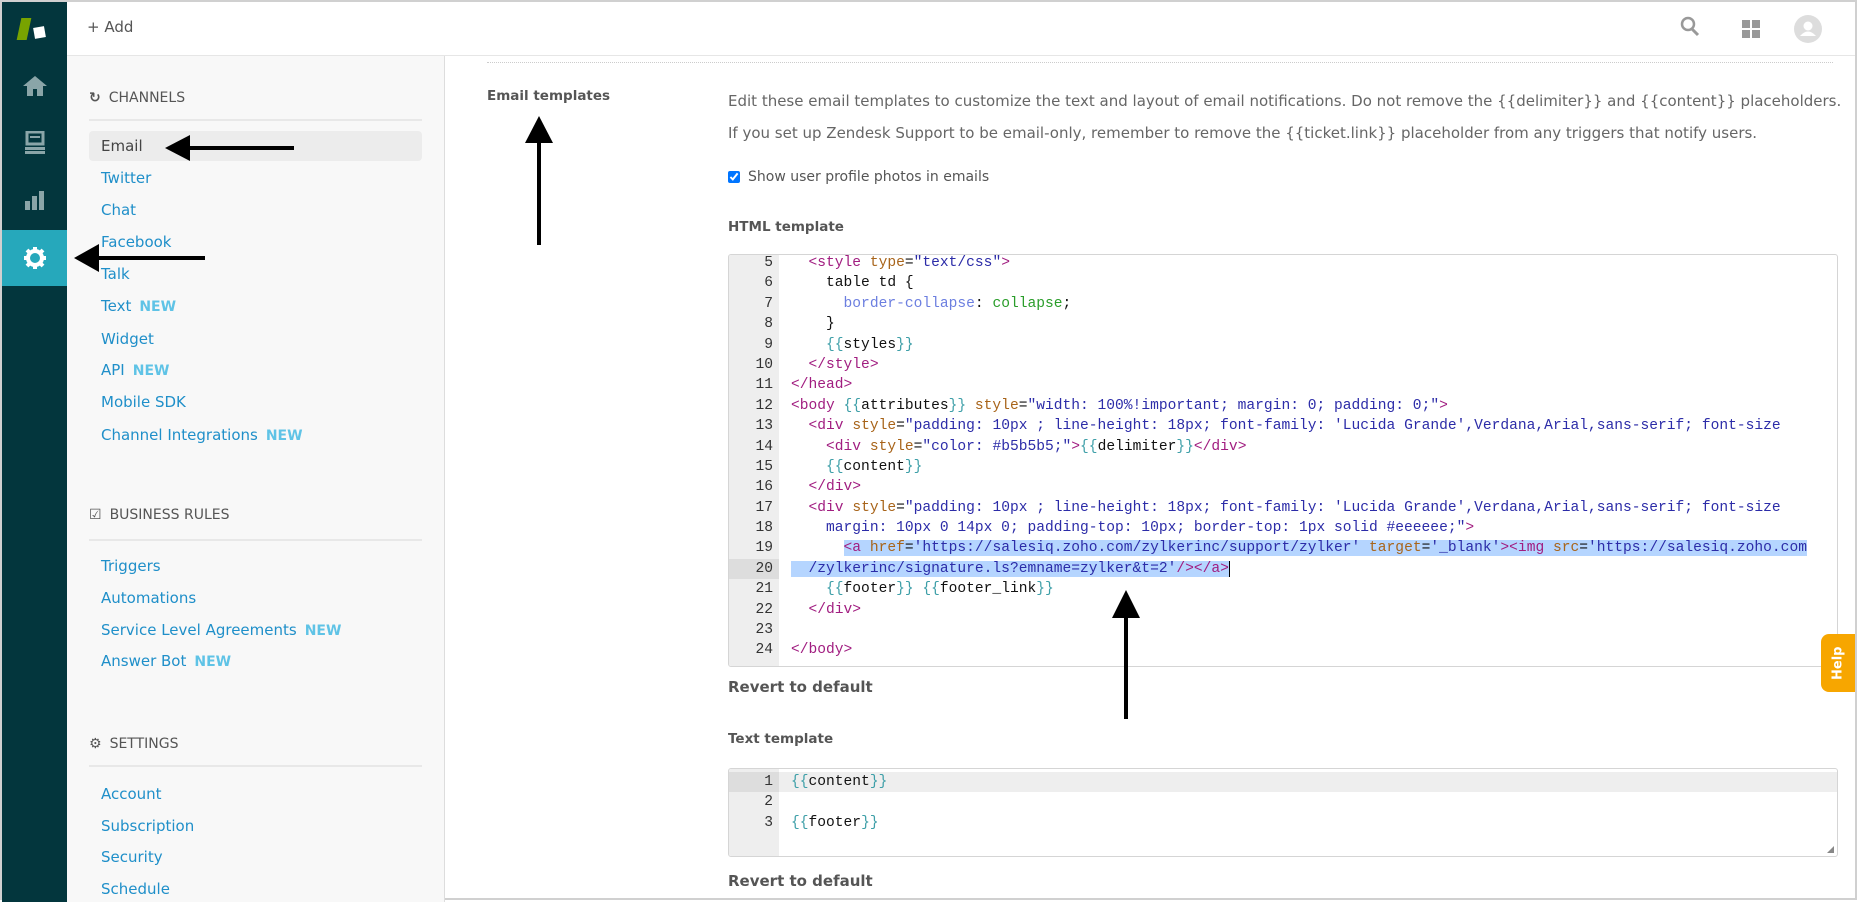 This screenshot has width=1857, height=904. I want to click on sidebar-item-text: Text NEW, so click(255, 306).